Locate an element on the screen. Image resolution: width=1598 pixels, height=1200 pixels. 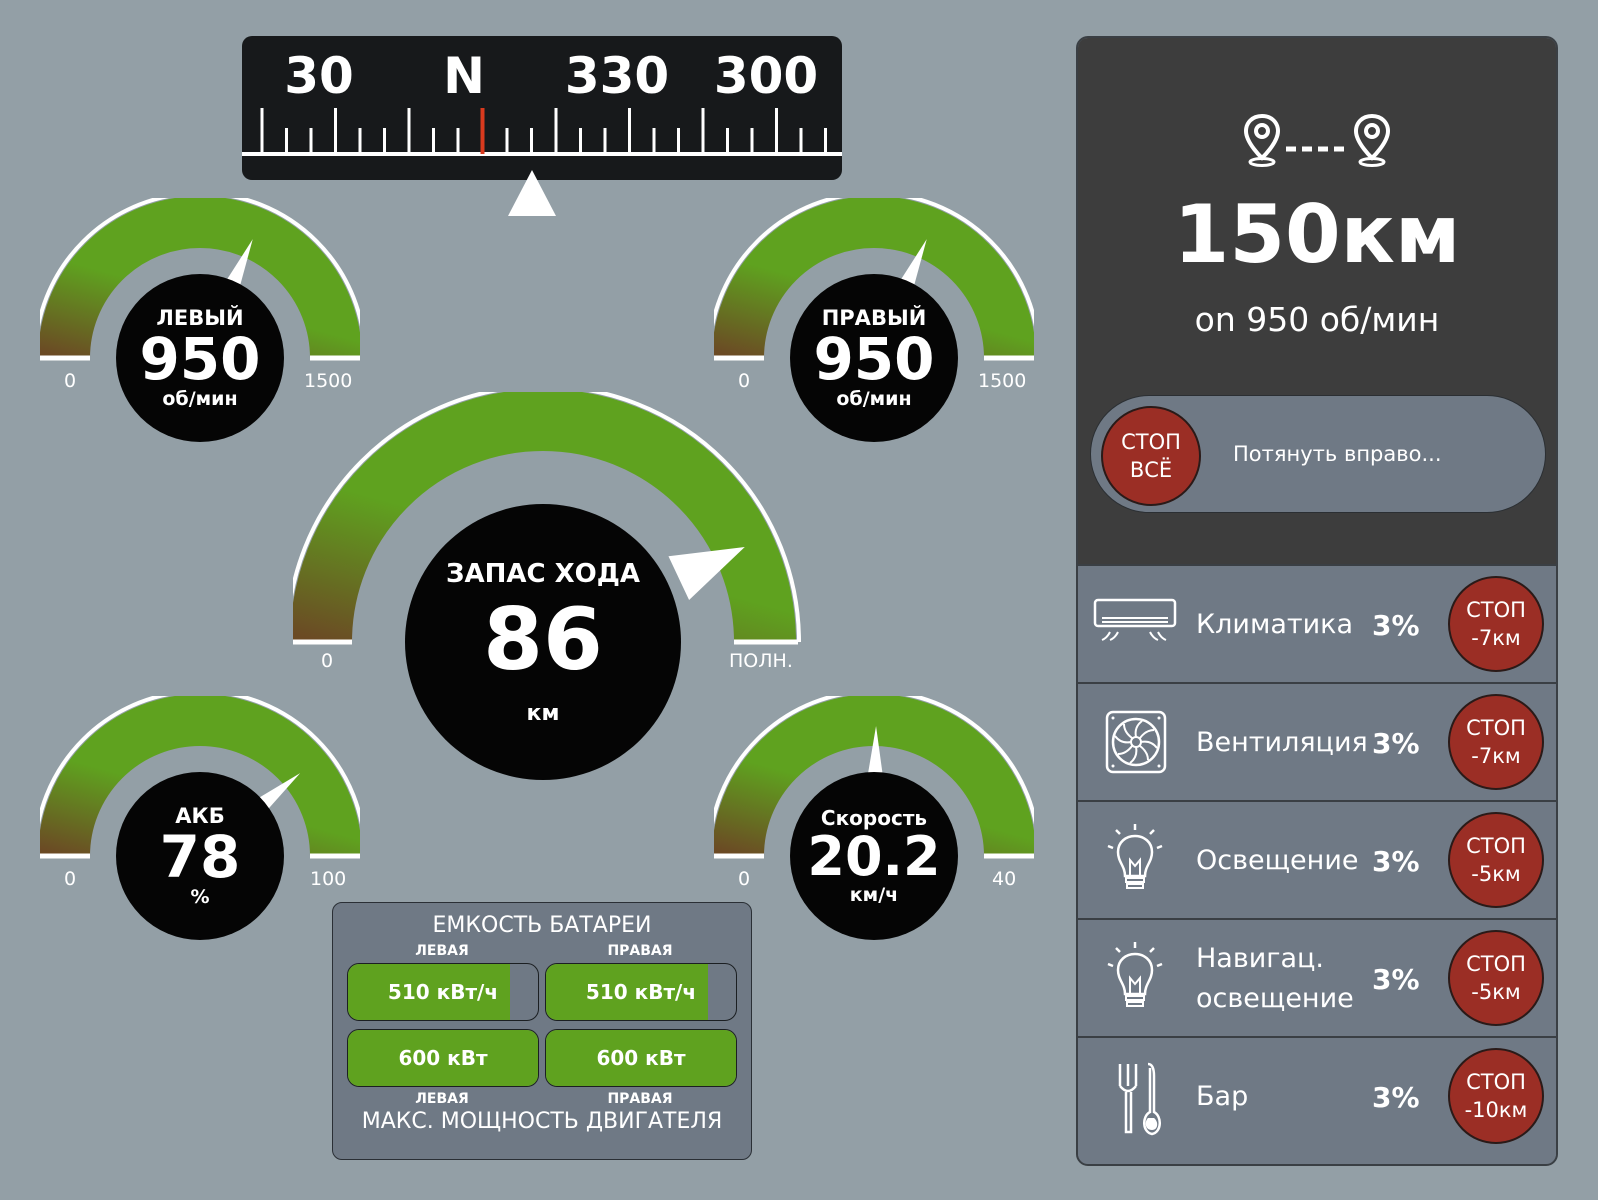
speed-value: 20.2 is located at coordinates (874, 856).